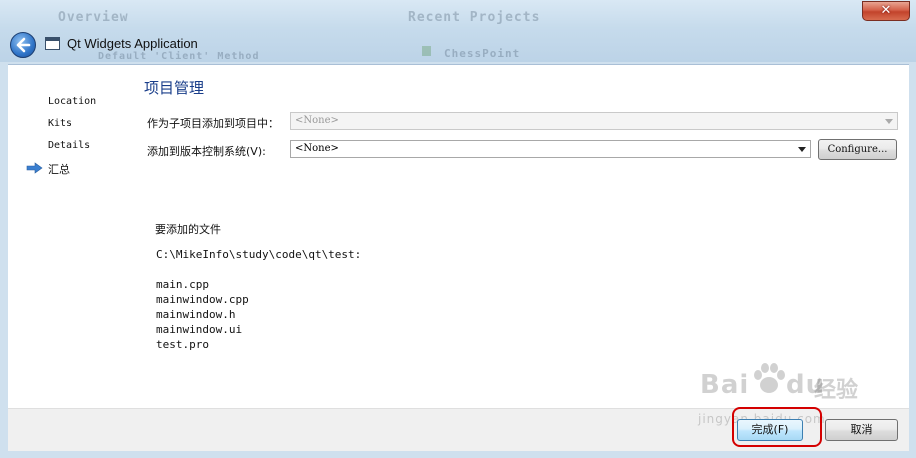 This screenshot has width=916, height=458. I want to click on file-list-item: mainwindow.cpp, so click(202, 299).